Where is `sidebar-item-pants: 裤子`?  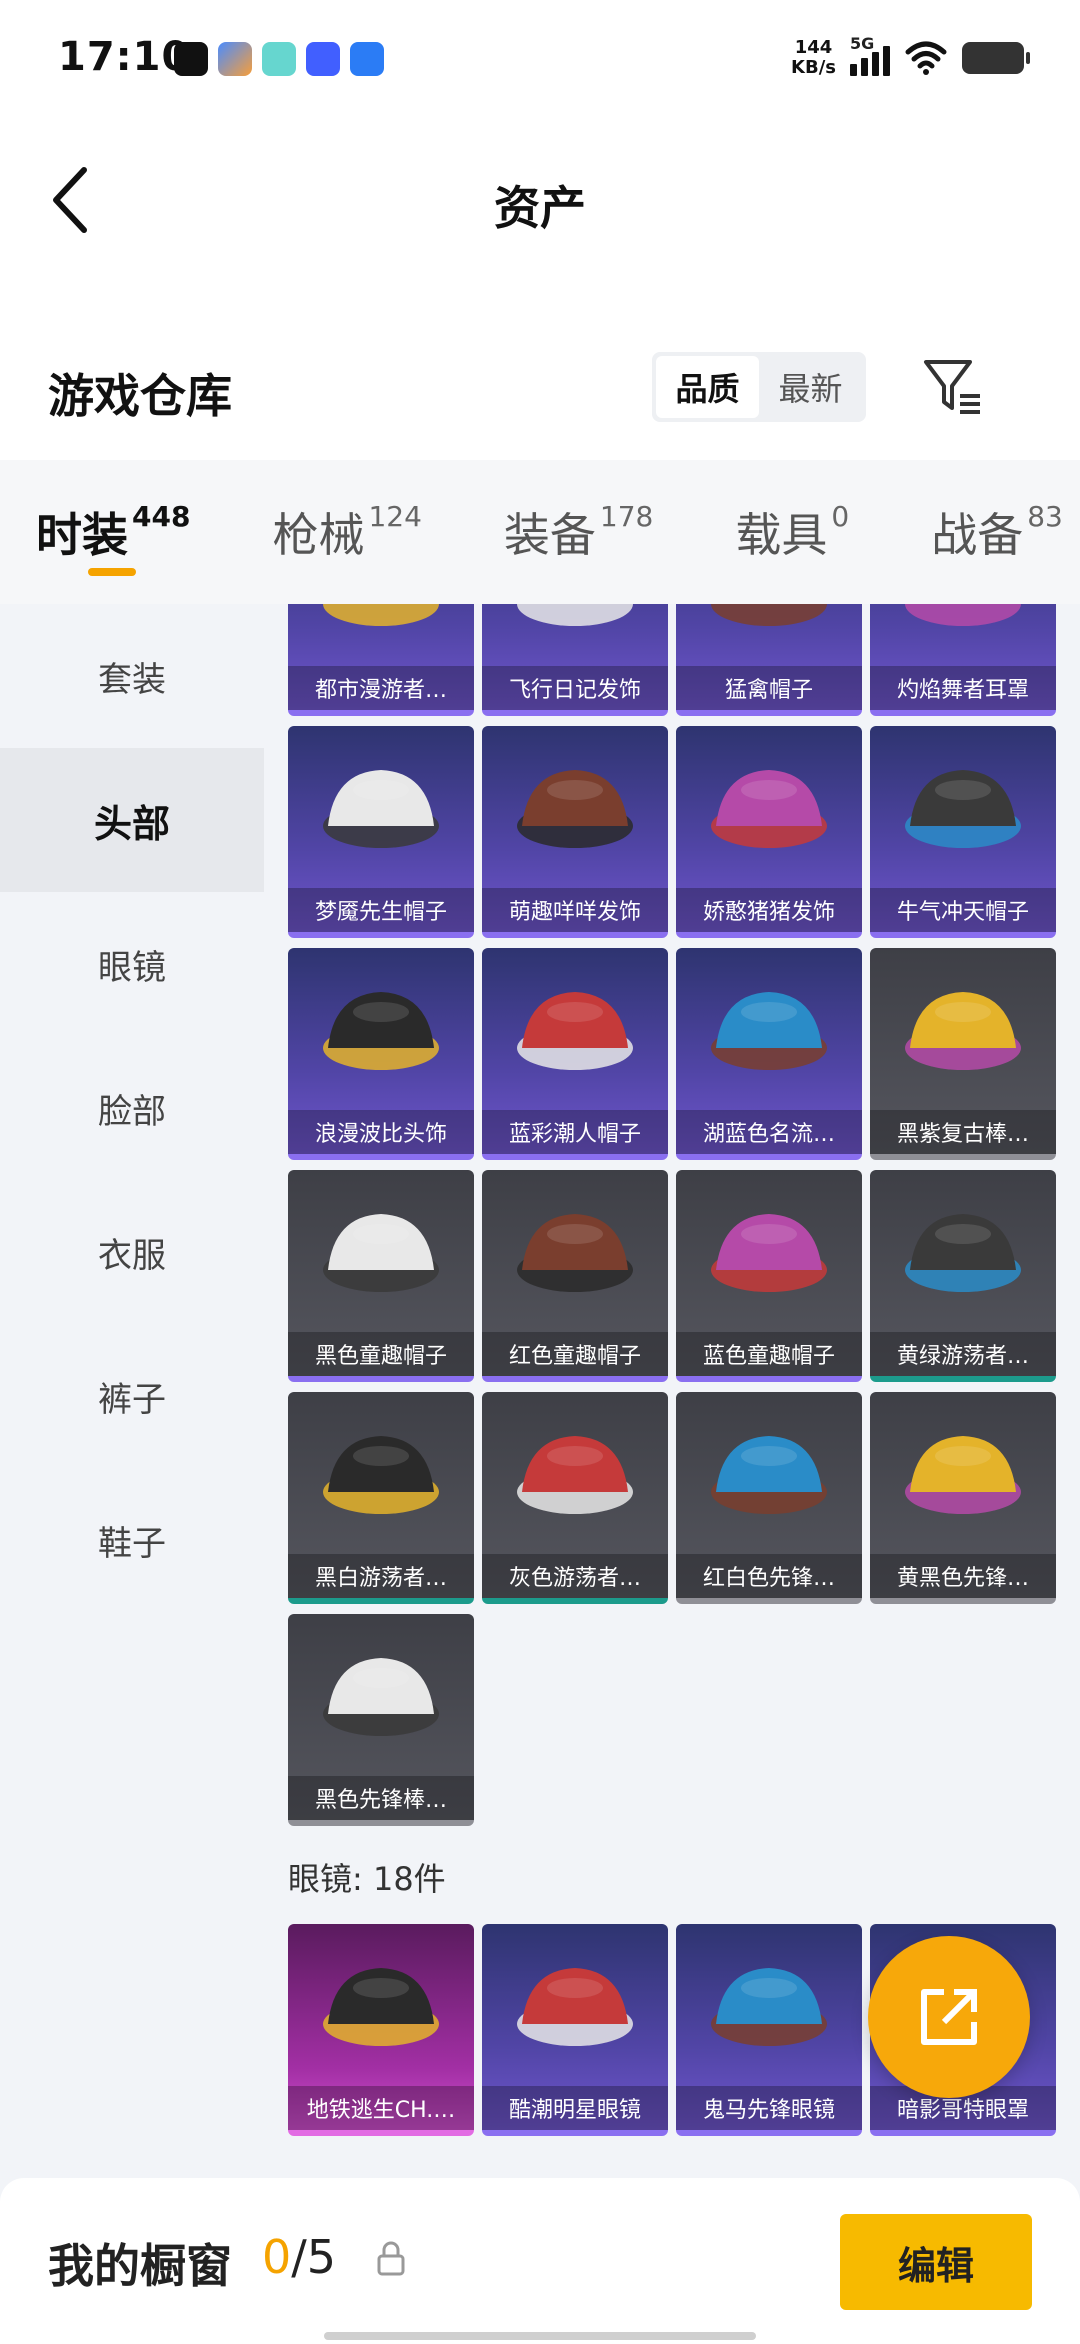
sidebar-item-pants: 裤子 is located at coordinates (132, 1396).